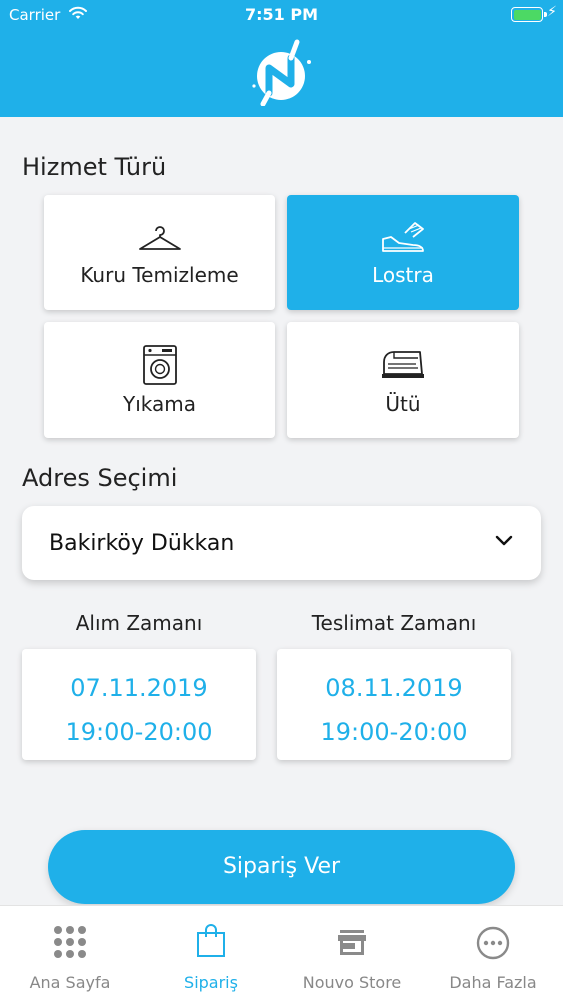  I want to click on status-time: 7:51 PM, so click(281, 14).